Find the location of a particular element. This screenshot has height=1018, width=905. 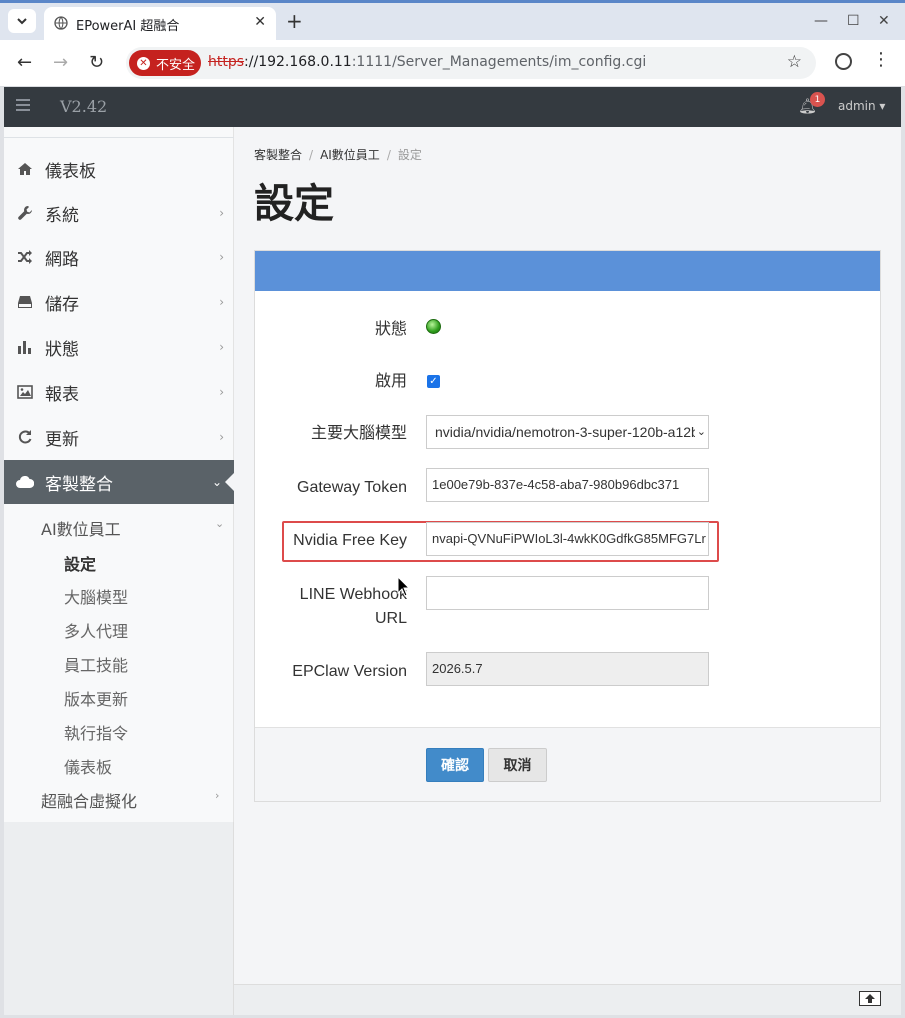

browser-tab: EPowerAI 超融合 ✕ is located at coordinates (160, 23).